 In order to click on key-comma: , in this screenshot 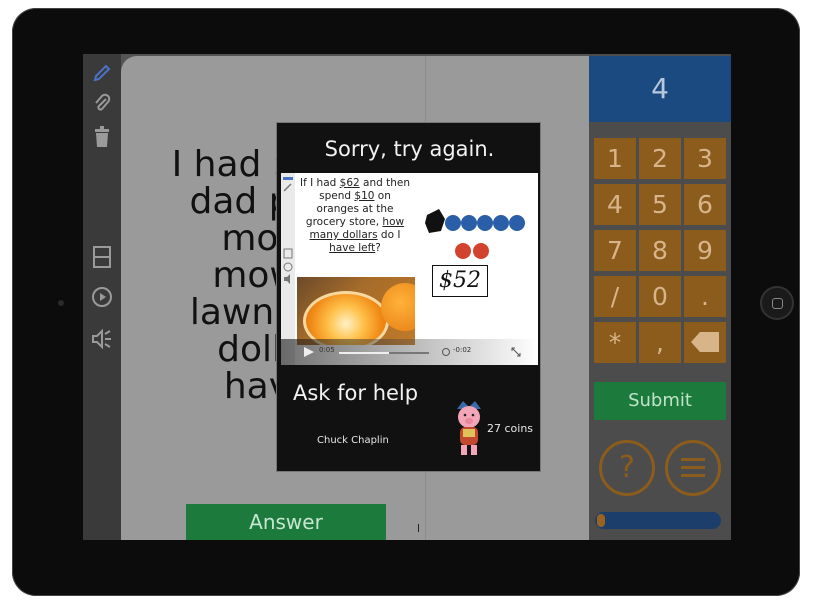, I will do `click(660, 342)`.